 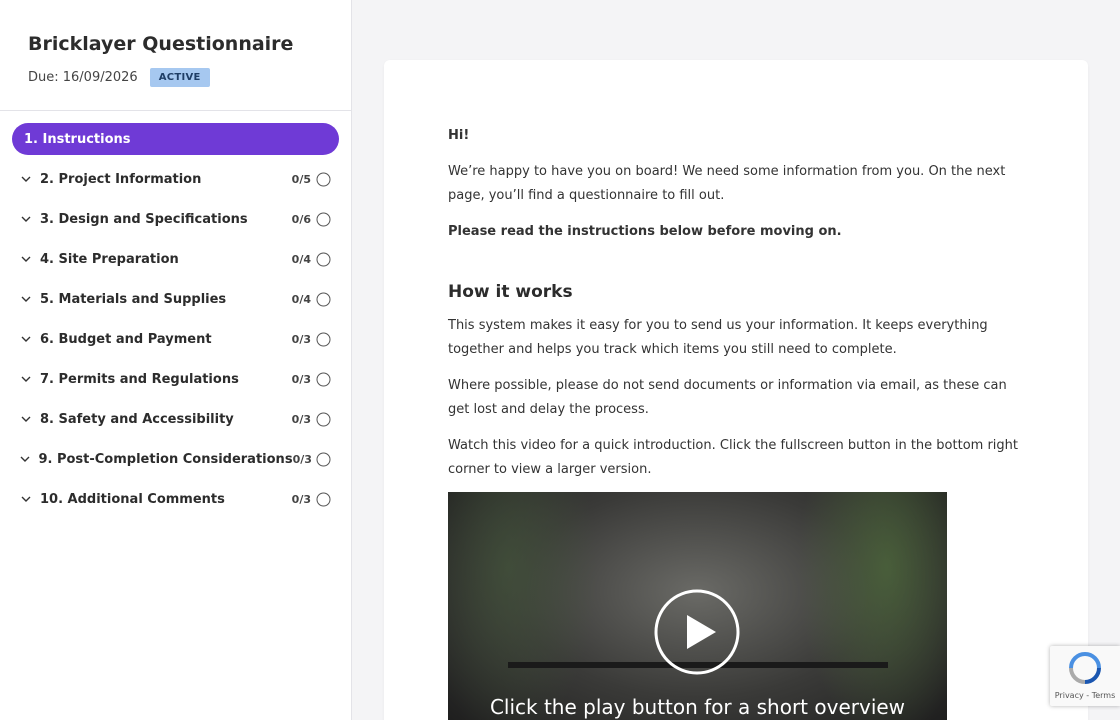 What do you see at coordinates (137, 419) in the screenshot?
I see `nav-item-label: 8. Safety and Accessibility` at bounding box center [137, 419].